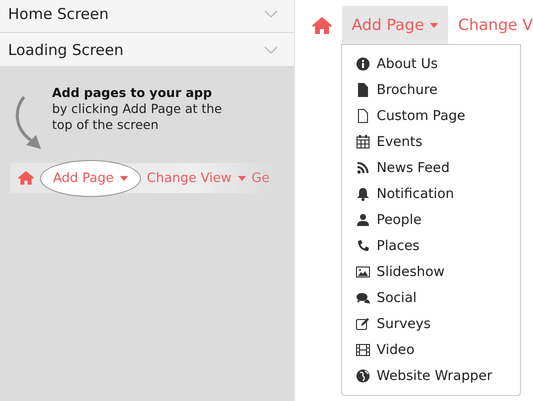 The height and width of the screenshot is (401, 533). What do you see at coordinates (431, 64) in the screenshot?
I see `menu-item: About Us` at bounding box center [431, 64].